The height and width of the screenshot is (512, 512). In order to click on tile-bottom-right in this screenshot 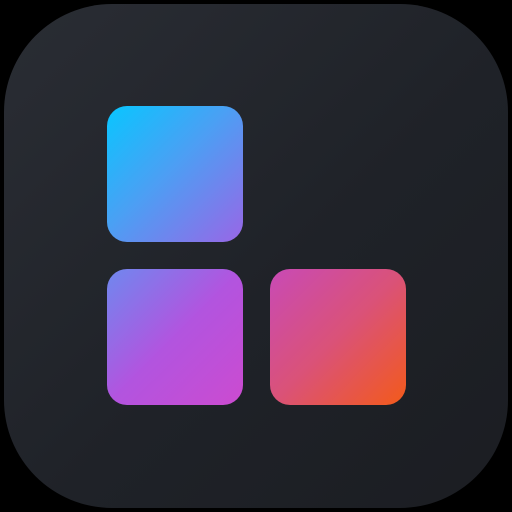, I will do `click(338, 337)`.